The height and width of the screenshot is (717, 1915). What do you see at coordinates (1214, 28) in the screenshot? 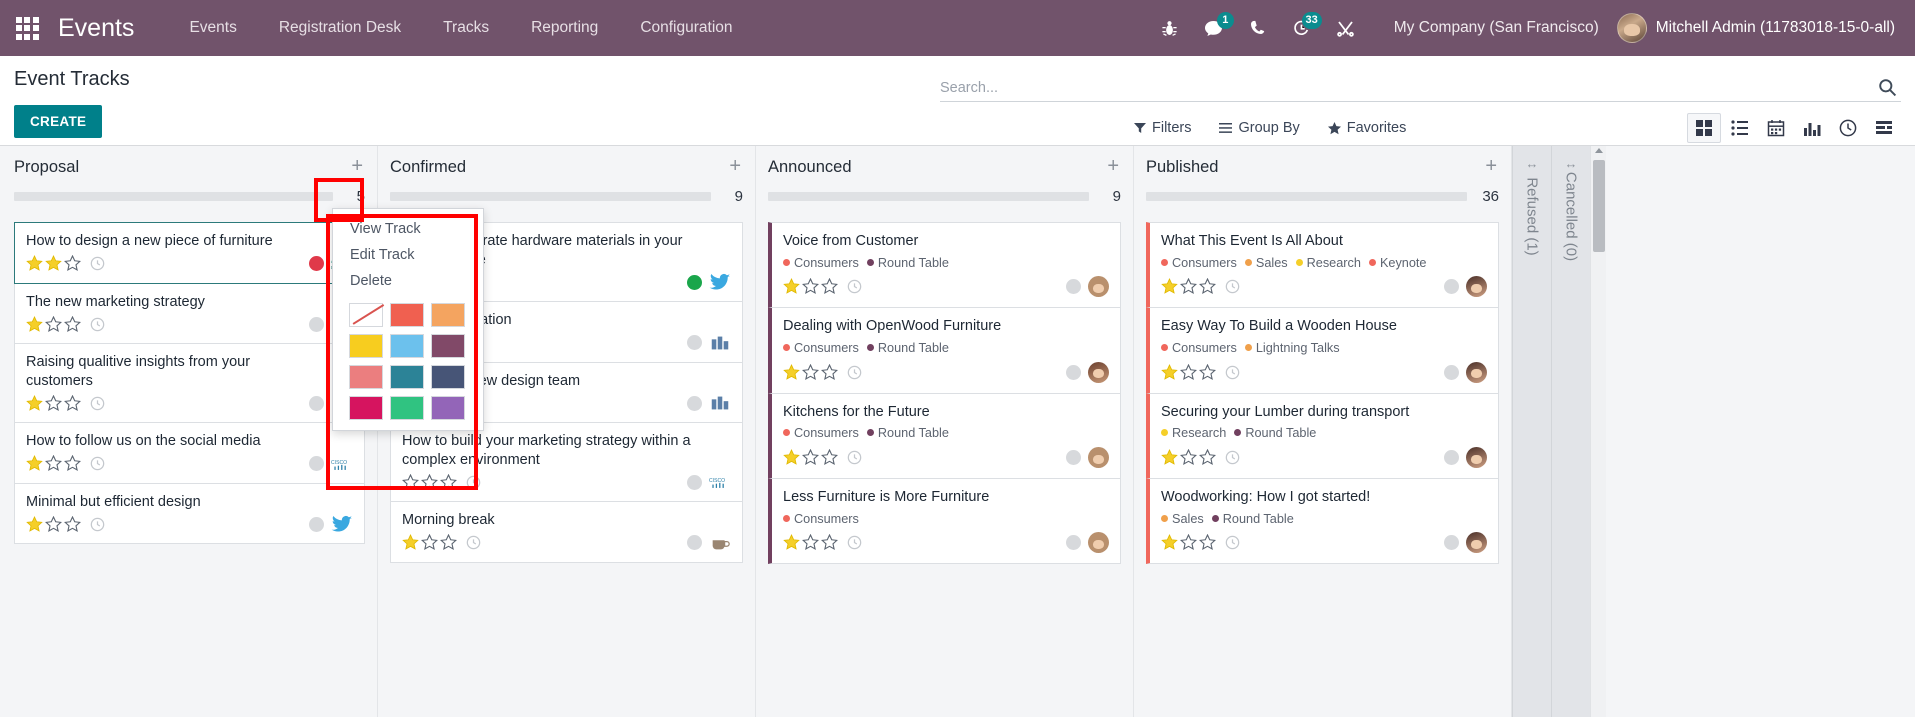
I see `messages-icon: 1` at bounding box center [1214, 28].